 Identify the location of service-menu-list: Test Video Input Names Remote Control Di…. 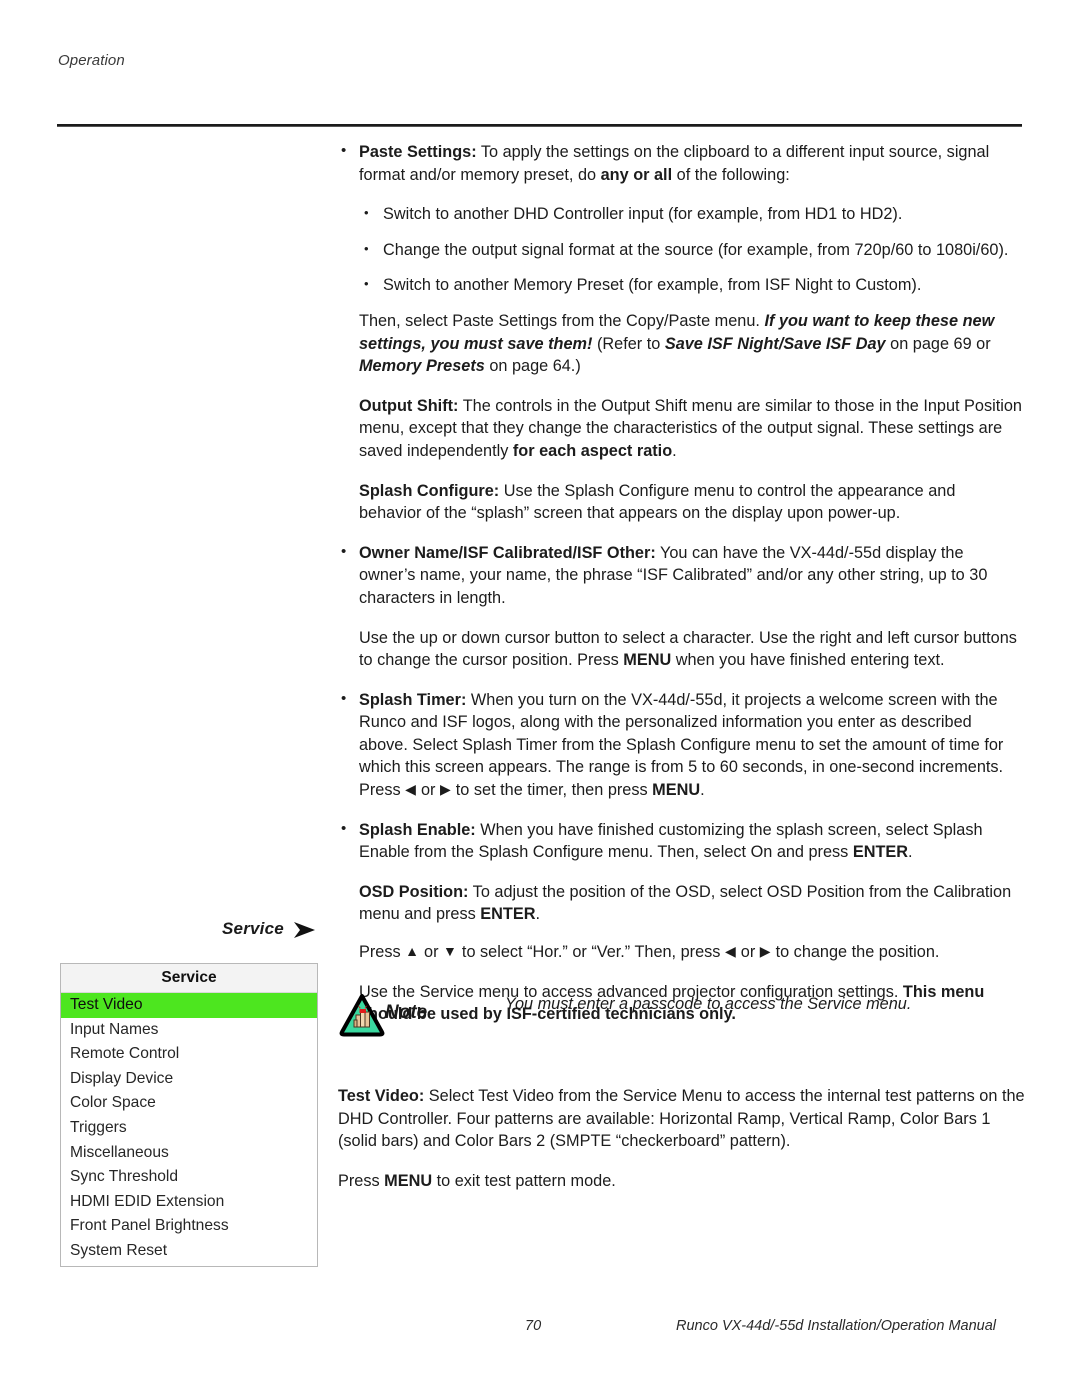
(189, 1129).